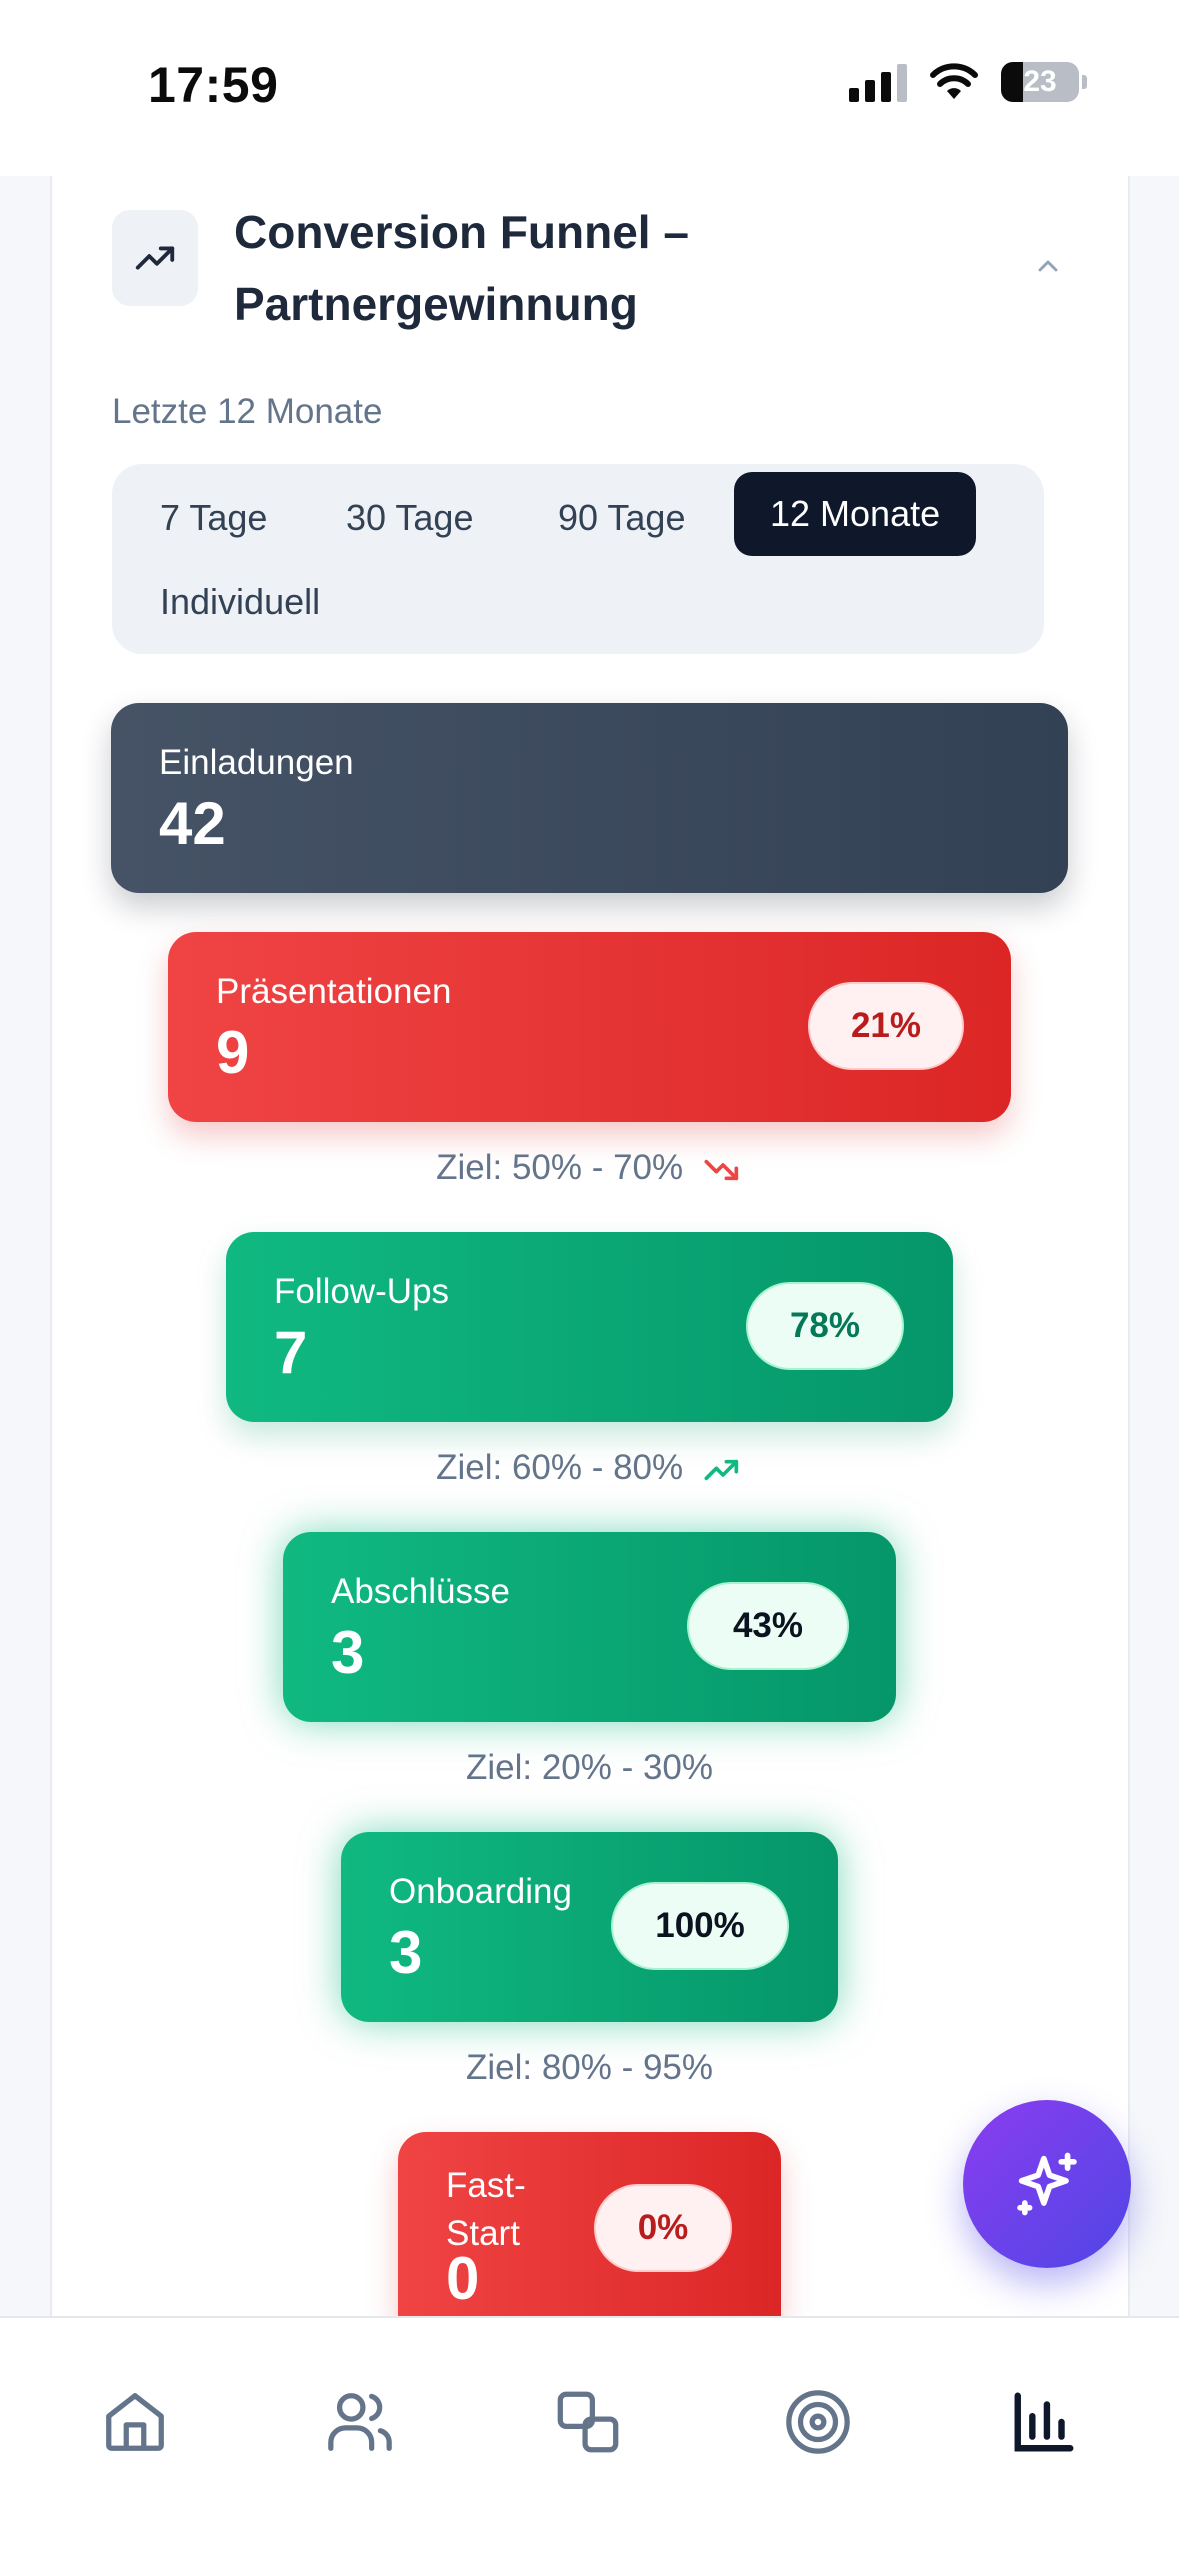 This screenshot has width=1179, height=2556. I want to click on ai-assistant-button, so click(1047, 2184).